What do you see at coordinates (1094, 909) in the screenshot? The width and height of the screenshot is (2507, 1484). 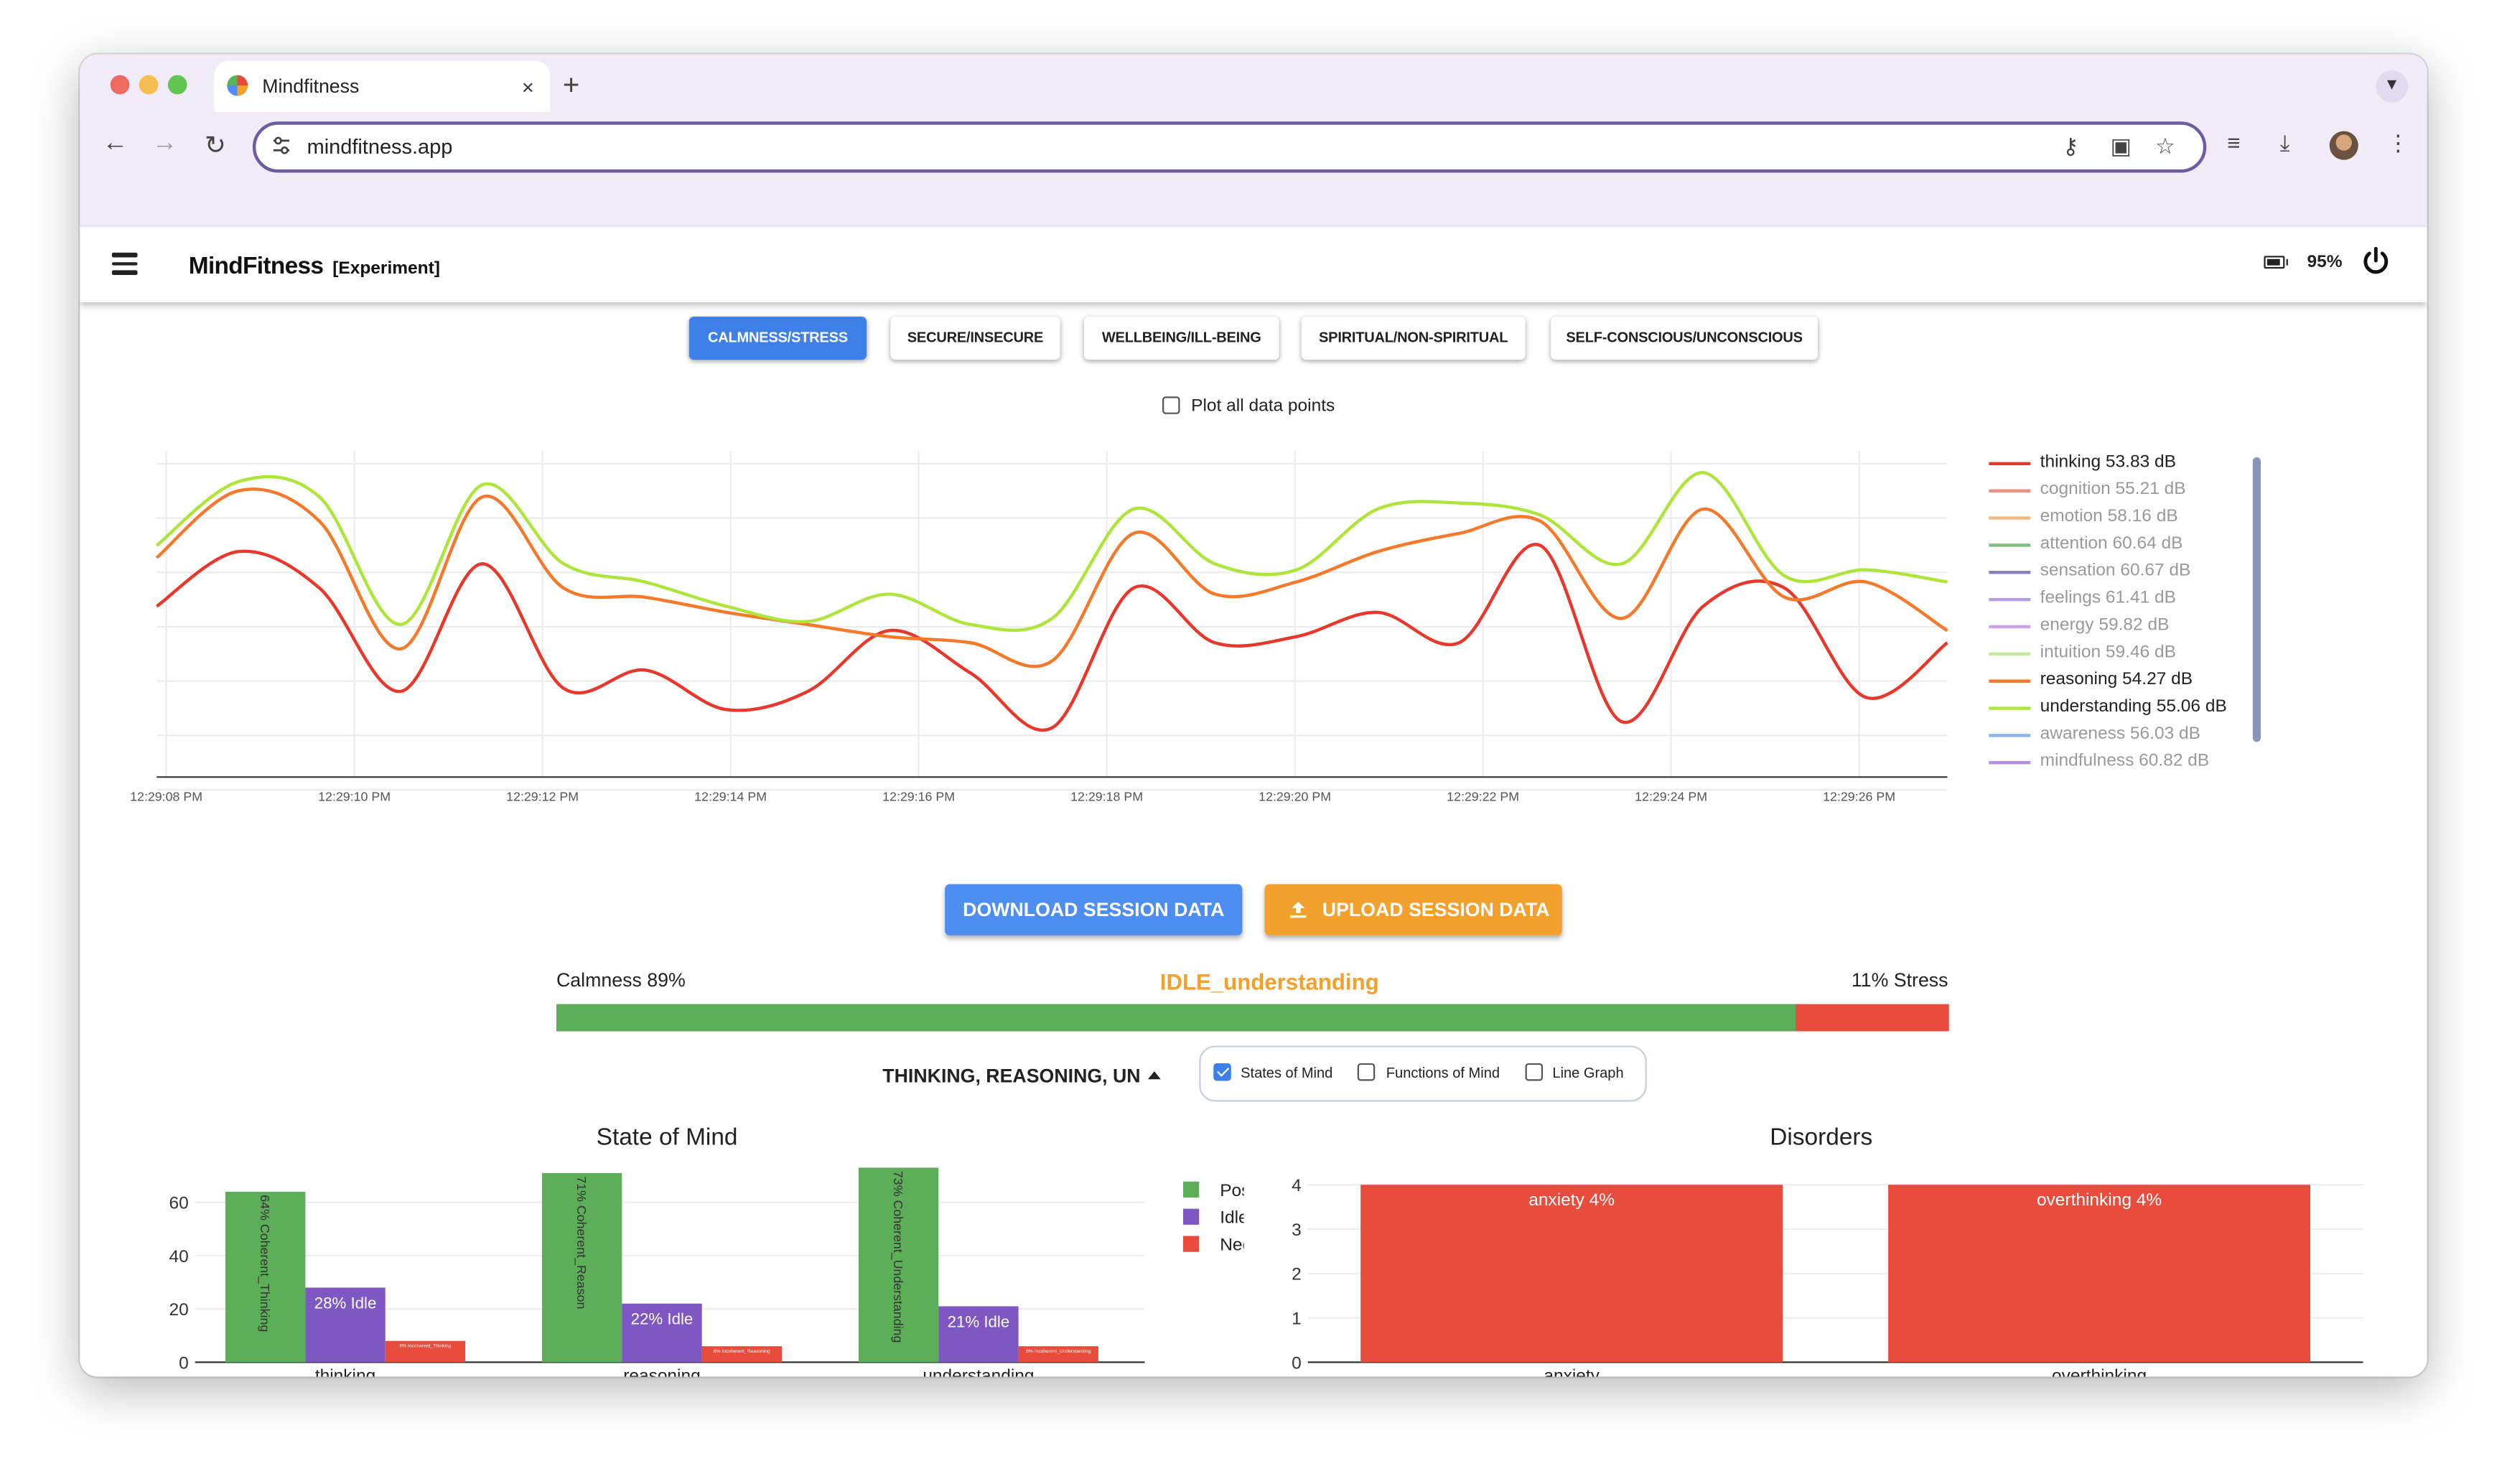 I see `download-session-button: DOWNLOAD SESSION DATA` at bounding box center [1094, 909].